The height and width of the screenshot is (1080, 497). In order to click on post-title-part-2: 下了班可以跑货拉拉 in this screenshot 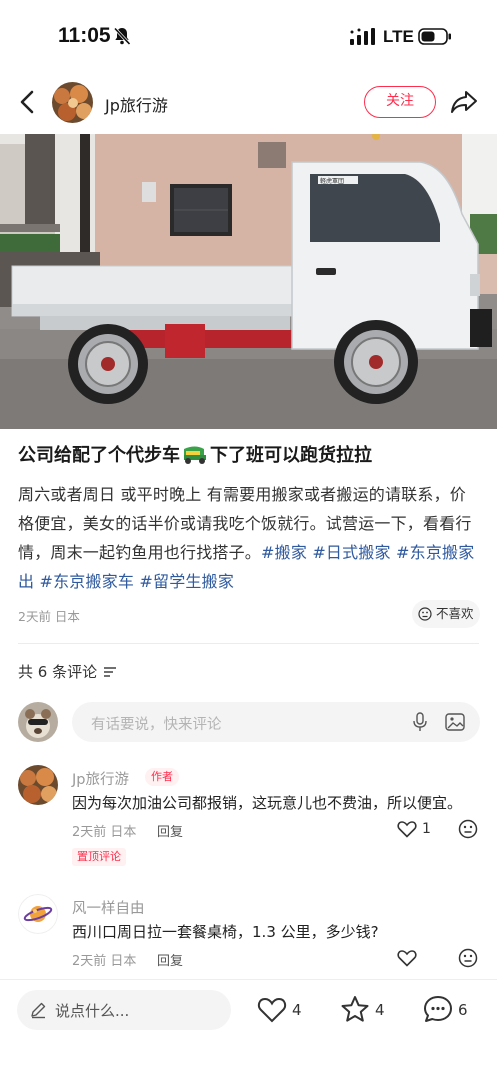, I will do `click(291, 455)`.